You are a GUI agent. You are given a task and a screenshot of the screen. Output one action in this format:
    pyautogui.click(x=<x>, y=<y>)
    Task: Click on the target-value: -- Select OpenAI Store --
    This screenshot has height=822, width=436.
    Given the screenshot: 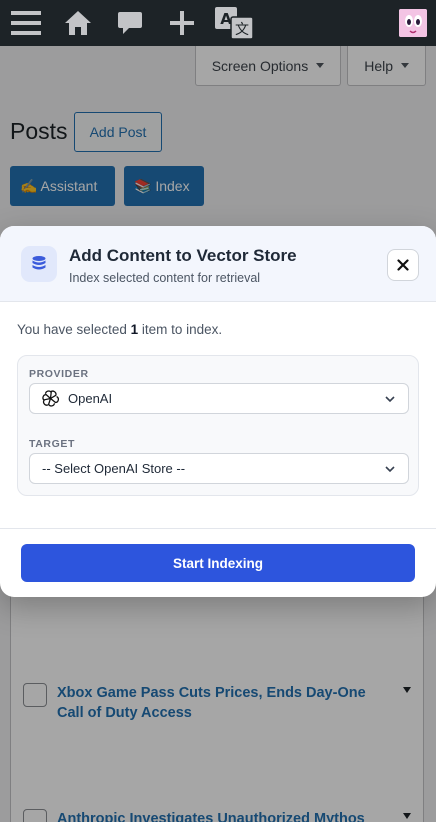 What is the action you would take?
    pyautogui.click(x=114, y=468)
    